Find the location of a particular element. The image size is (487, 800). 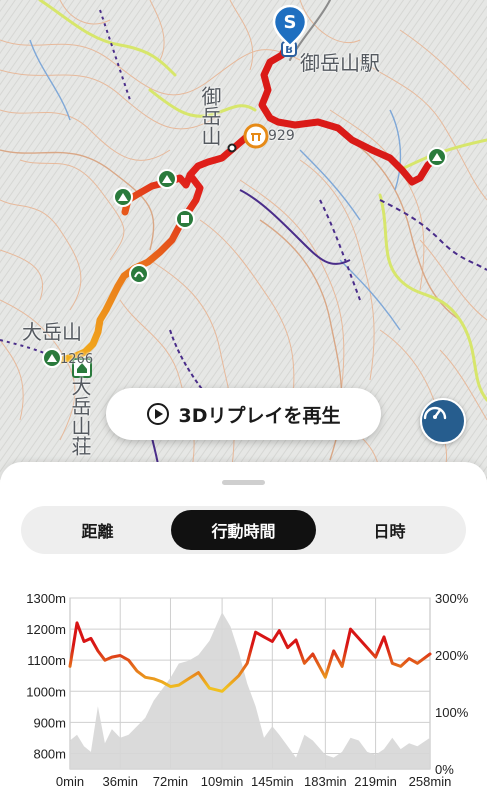

3d-replay-button: 3Dリプレイを再生 is located at coordinates (243, 414).